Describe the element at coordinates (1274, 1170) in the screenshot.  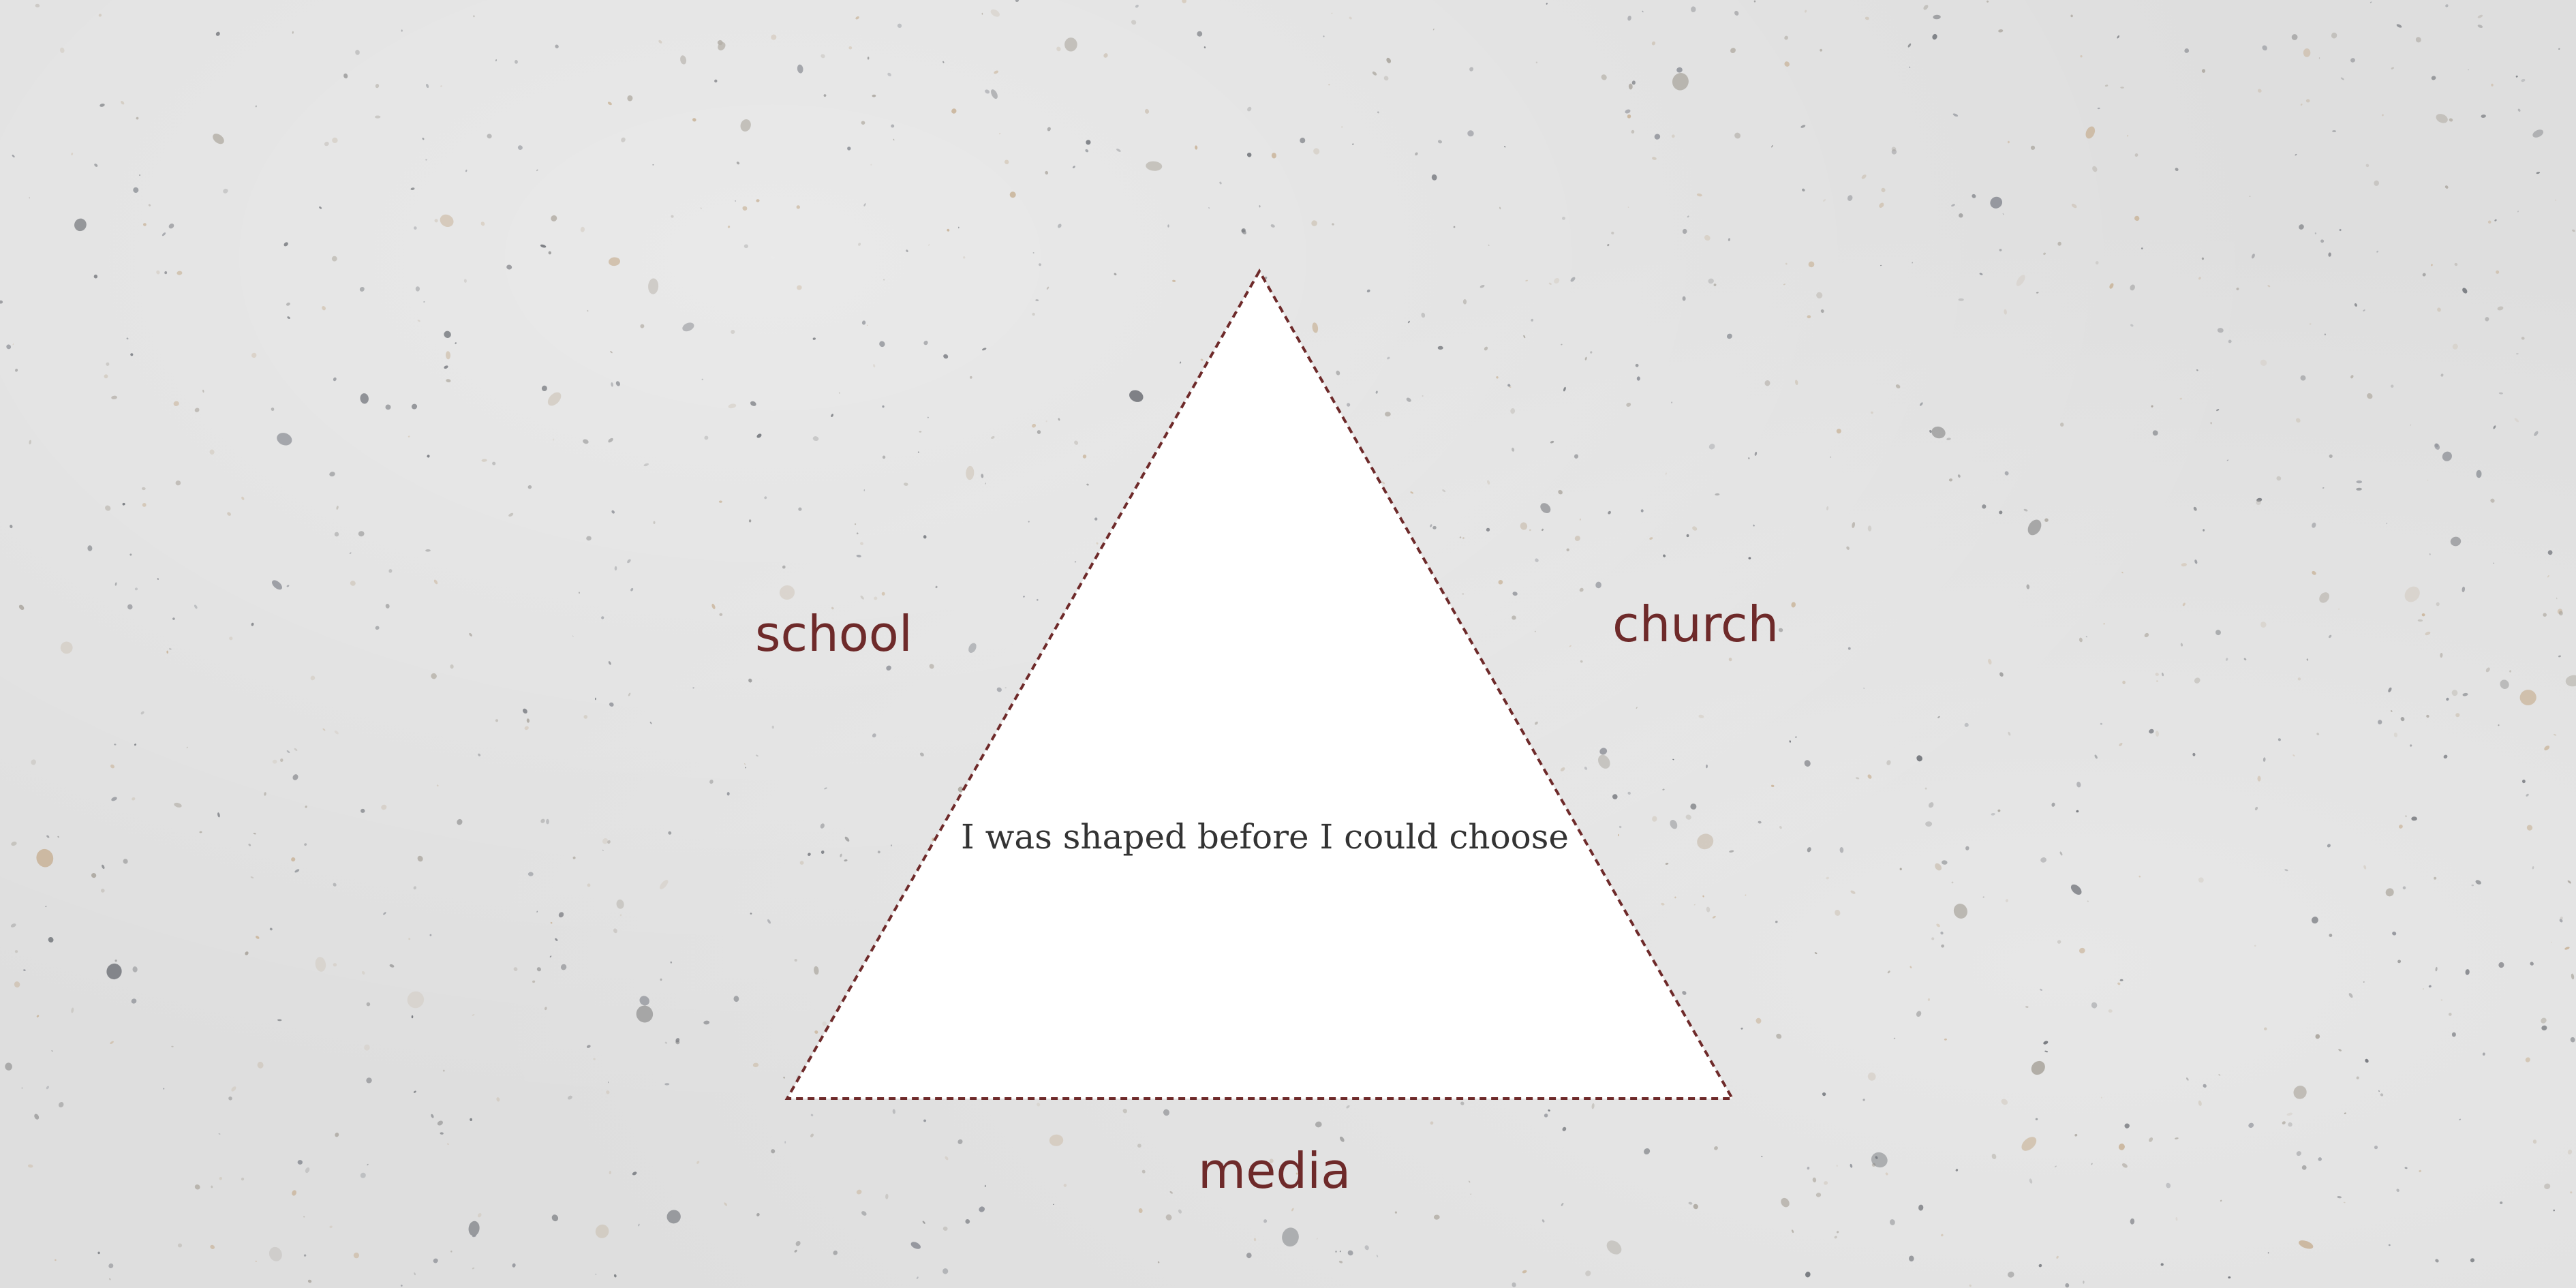
I see `side-label-bottom: media` at that location.